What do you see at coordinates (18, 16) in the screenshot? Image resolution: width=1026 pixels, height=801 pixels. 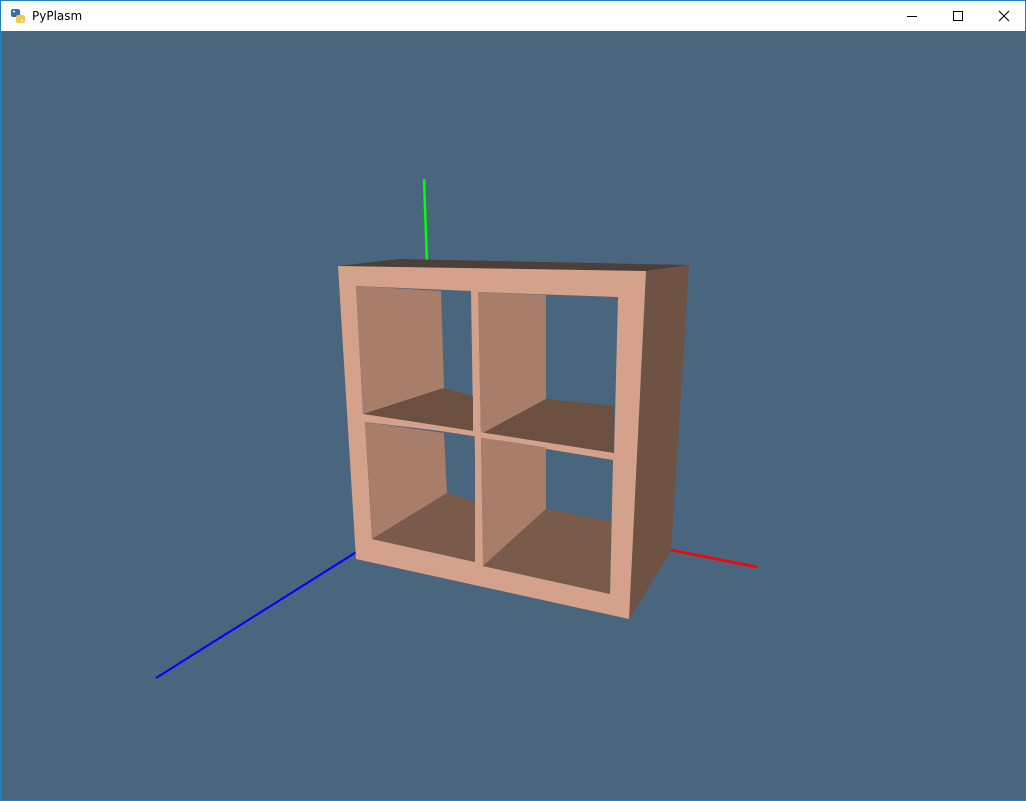 I see `python-app-icon` at bounding box center [18, 16].